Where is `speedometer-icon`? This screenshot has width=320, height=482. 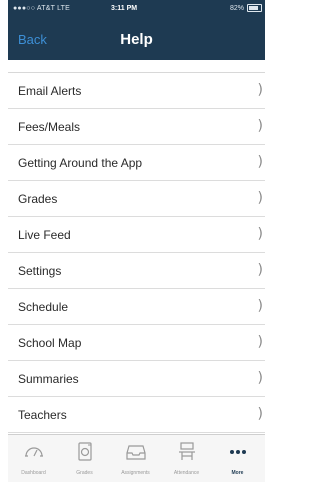 speedometer-icon is located at coordinates (34, 452).